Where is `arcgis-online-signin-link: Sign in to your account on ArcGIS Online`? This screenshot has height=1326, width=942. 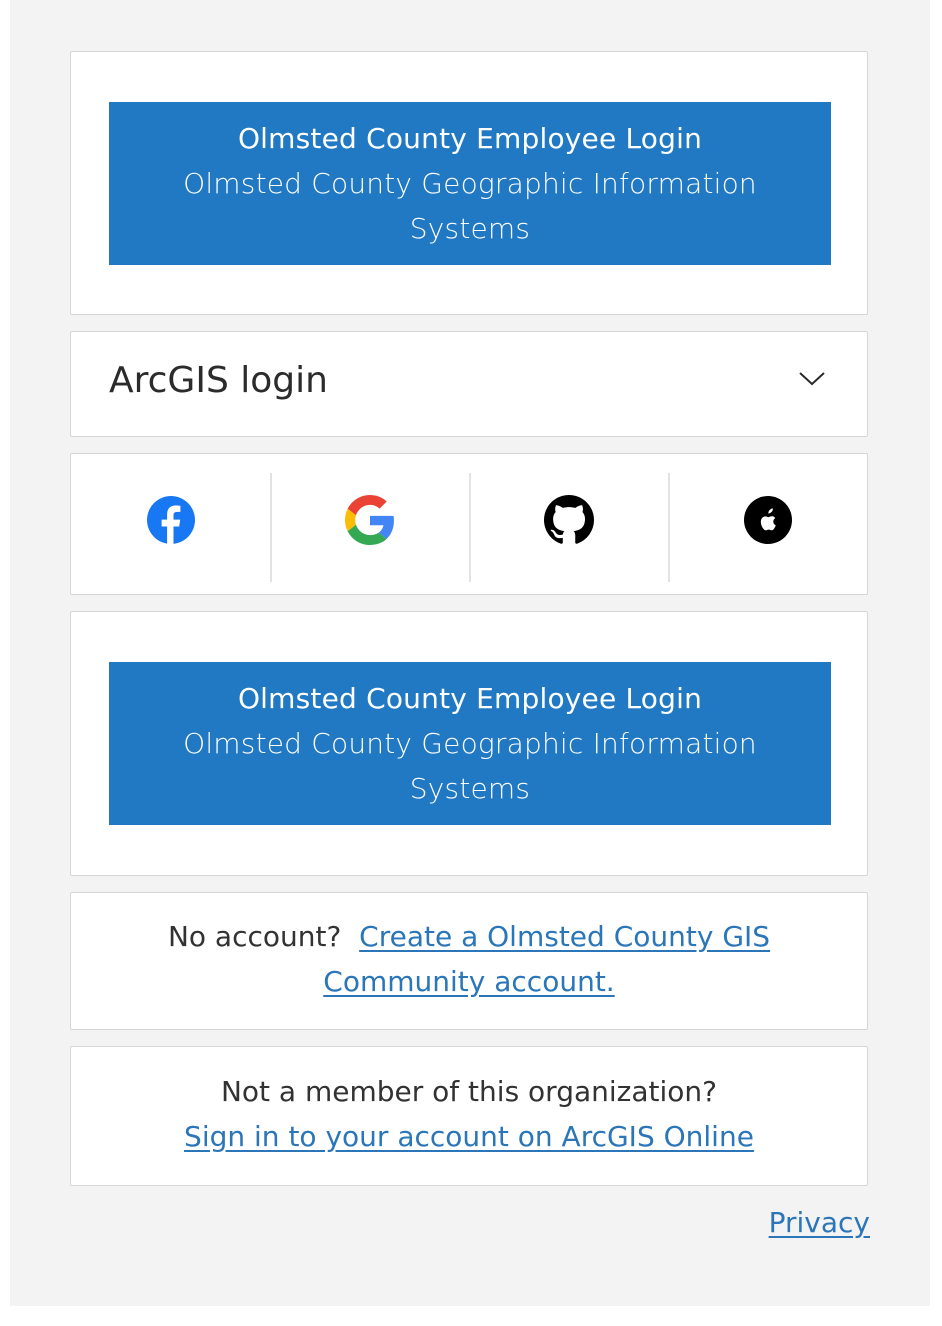
arcgis-online-signin-link: Sign in to your account on ArcGIS Online is located at coordinates (469, 1136).